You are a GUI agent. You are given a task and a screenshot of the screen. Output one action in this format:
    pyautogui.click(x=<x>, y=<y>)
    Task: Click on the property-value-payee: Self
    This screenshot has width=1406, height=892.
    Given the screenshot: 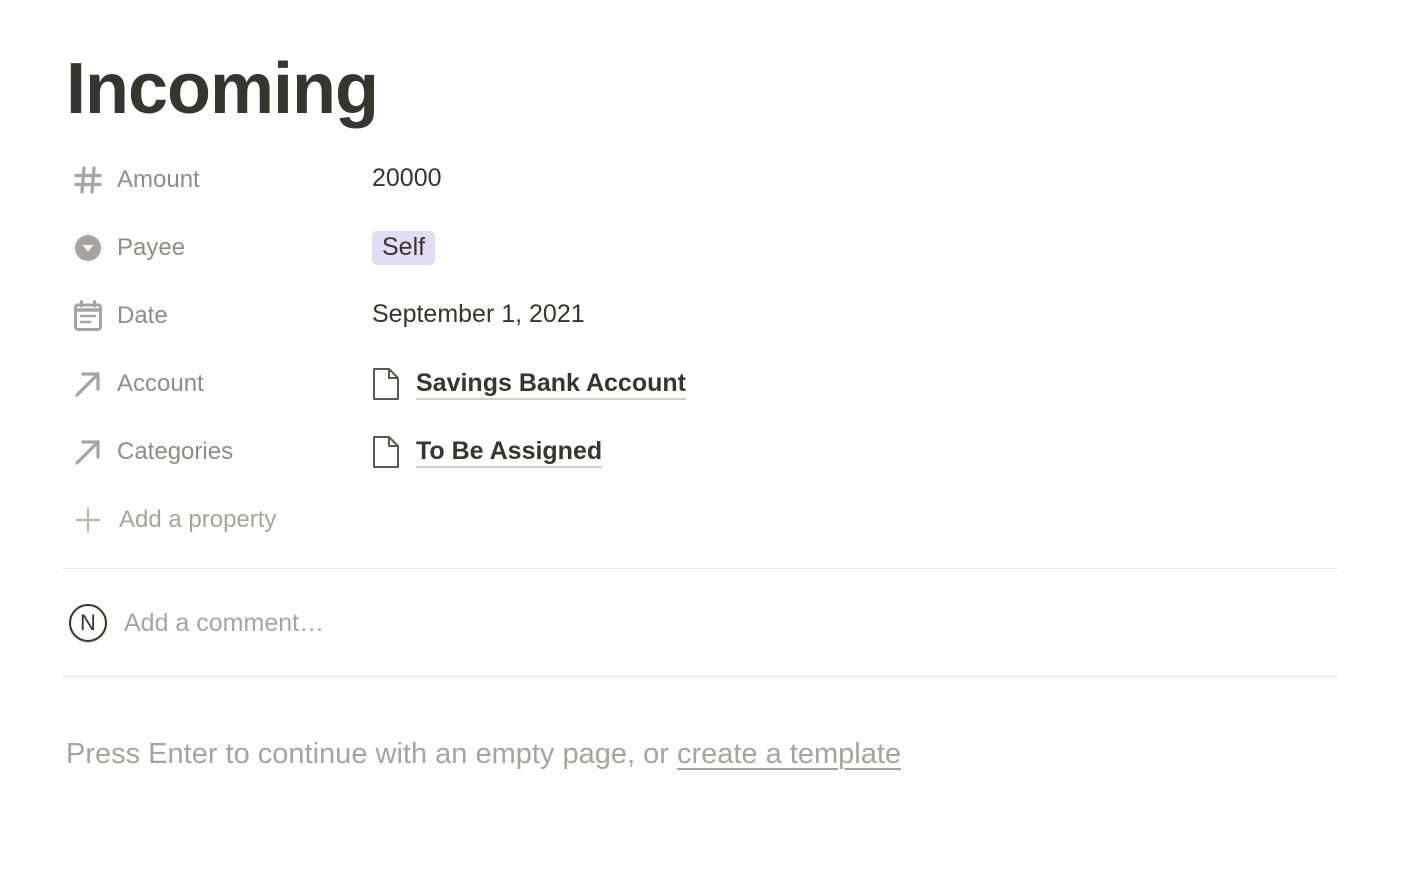 What is the action you would take?
    pyautogui.click(x=404, y=248)
    